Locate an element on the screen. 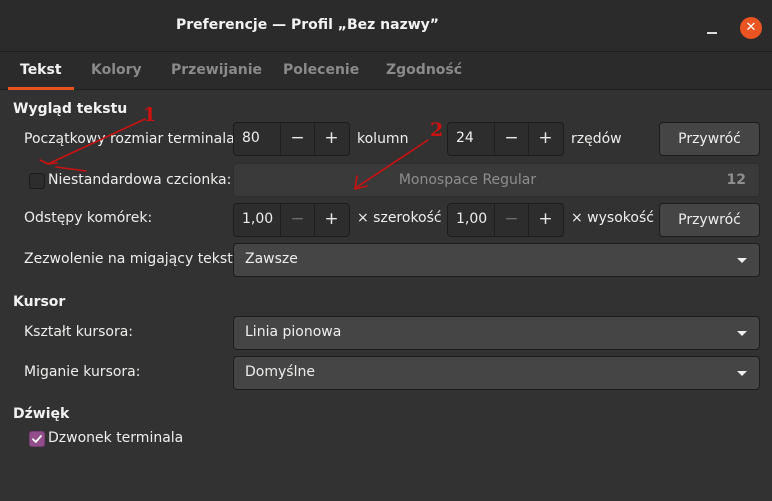 This screenshot has width=772, height=501. cursor-shape-dropdown: Linia pionowa is located at coordinates (496, 333).